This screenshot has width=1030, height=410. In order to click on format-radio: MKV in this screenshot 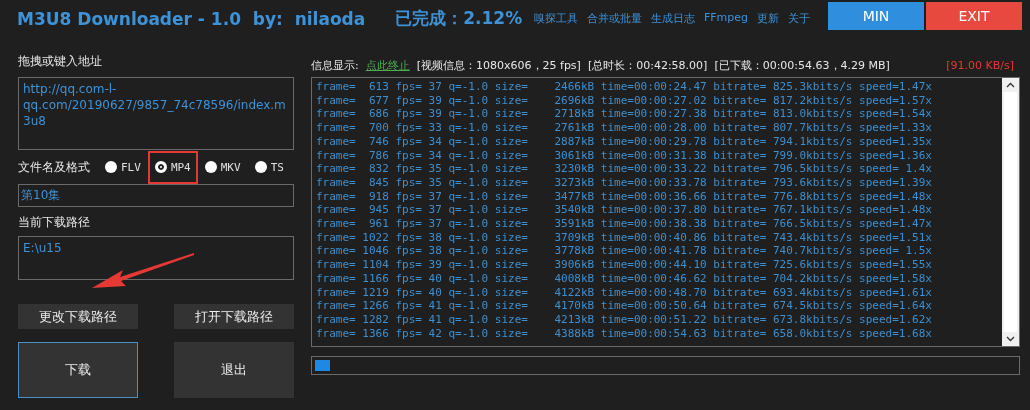, I will do `click(222, 167)`.